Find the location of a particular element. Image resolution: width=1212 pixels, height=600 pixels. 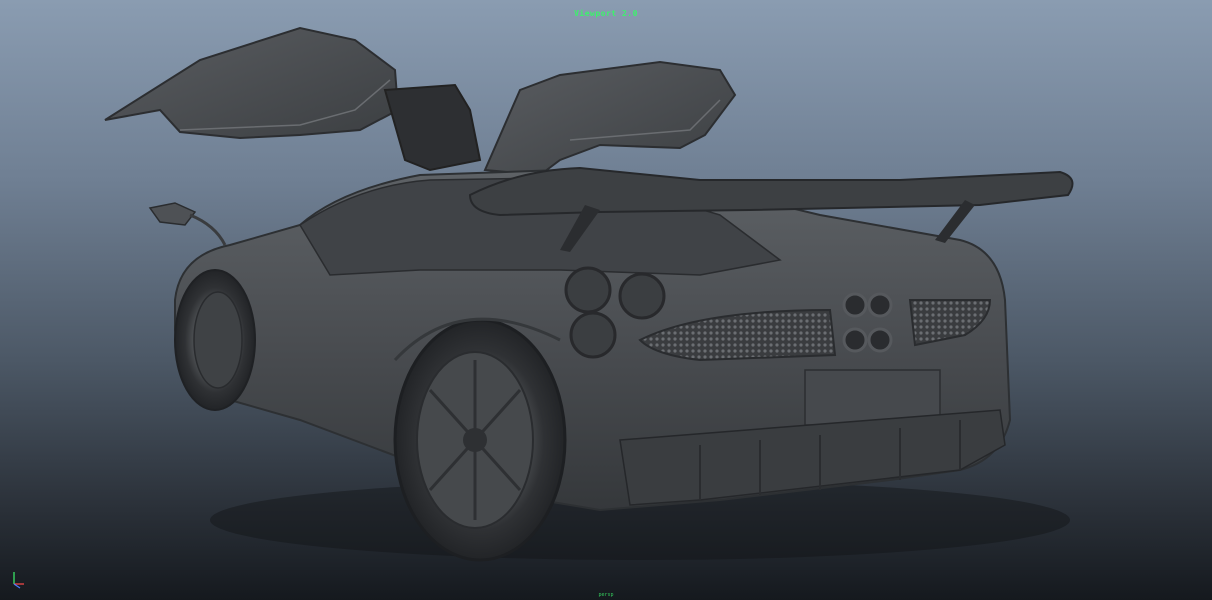

camera-label: persp is located at coordinates (606, 595).